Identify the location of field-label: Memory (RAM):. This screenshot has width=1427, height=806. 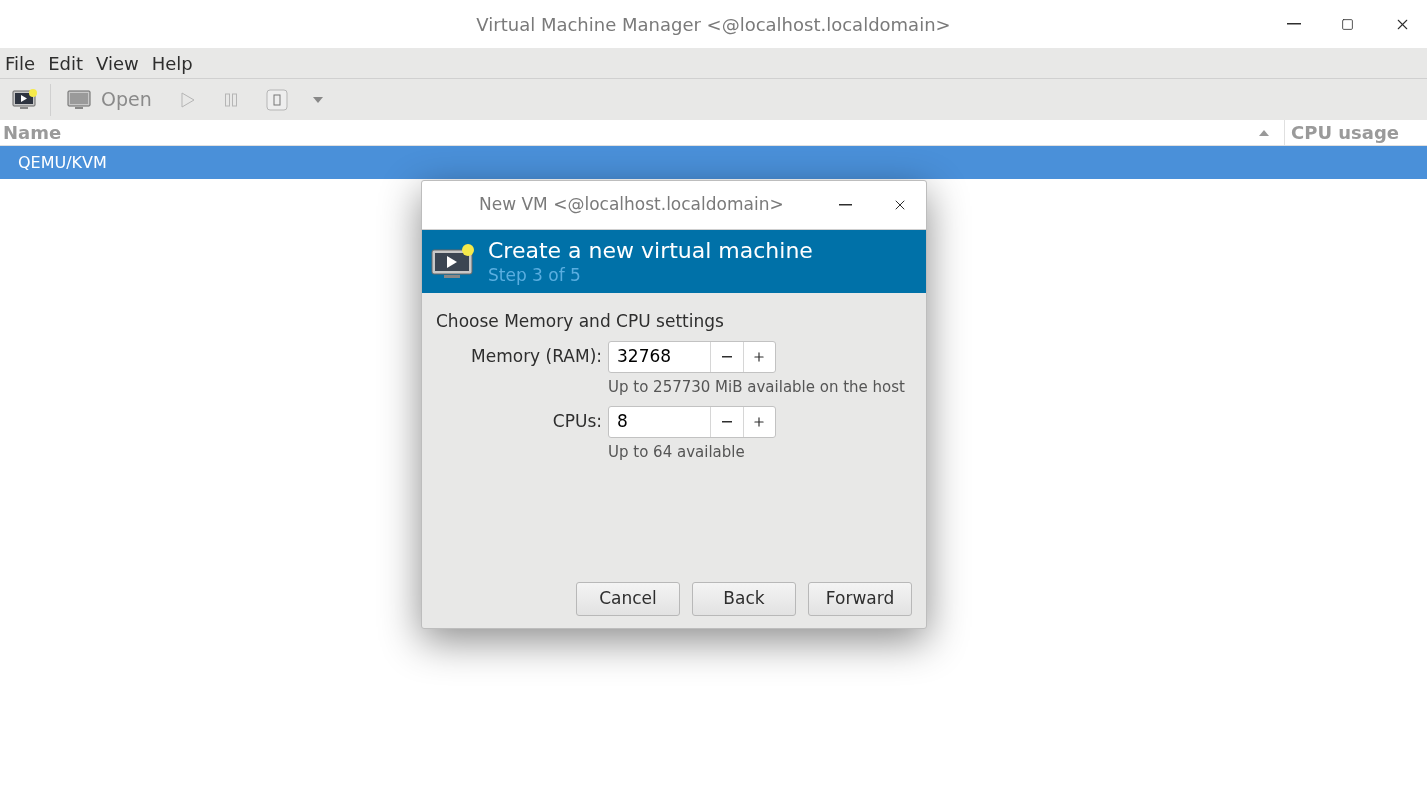
(536, 356).